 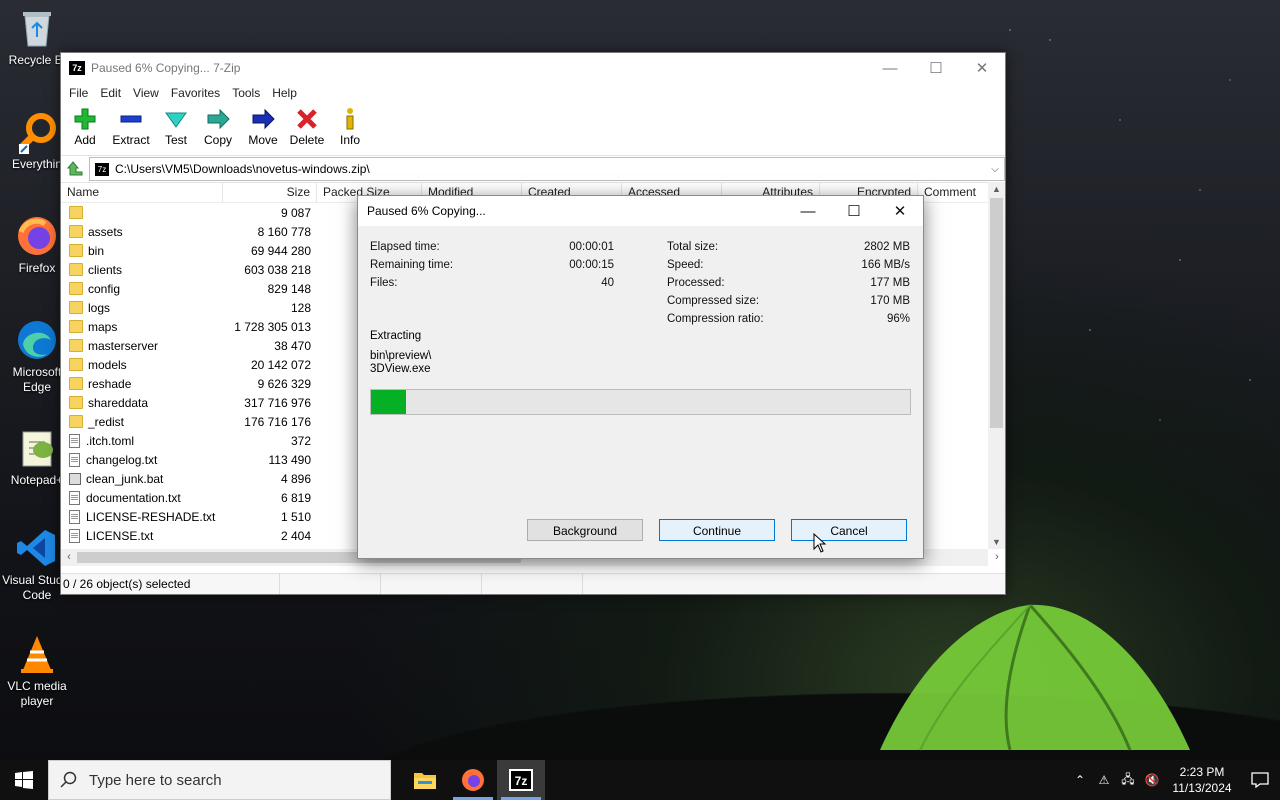 What do you see at coordinates (195, 93) in the screenshot?
I see `menu-favorites: Favorites` at bounding box center [195, 93].